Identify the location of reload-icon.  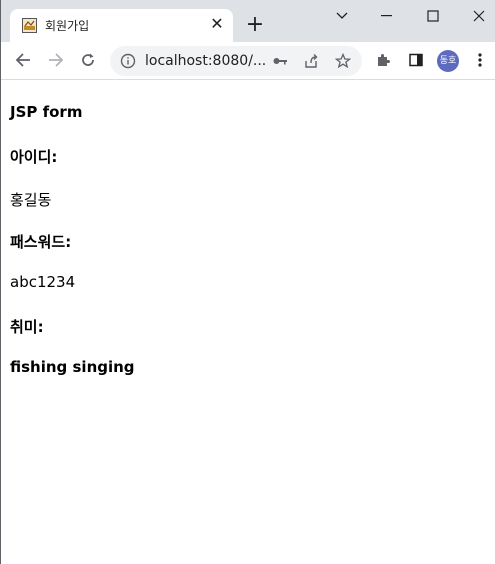
(88, 60).